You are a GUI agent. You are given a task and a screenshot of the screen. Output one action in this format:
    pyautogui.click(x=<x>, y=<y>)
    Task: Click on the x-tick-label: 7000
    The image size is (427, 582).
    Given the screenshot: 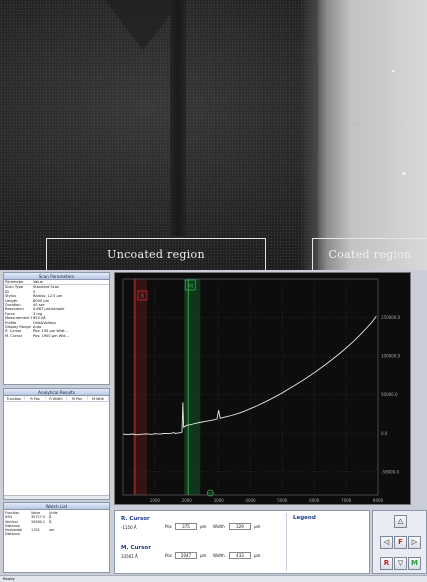 What is the action you would take?
    pyautogui.click(x=346, y=500)
    